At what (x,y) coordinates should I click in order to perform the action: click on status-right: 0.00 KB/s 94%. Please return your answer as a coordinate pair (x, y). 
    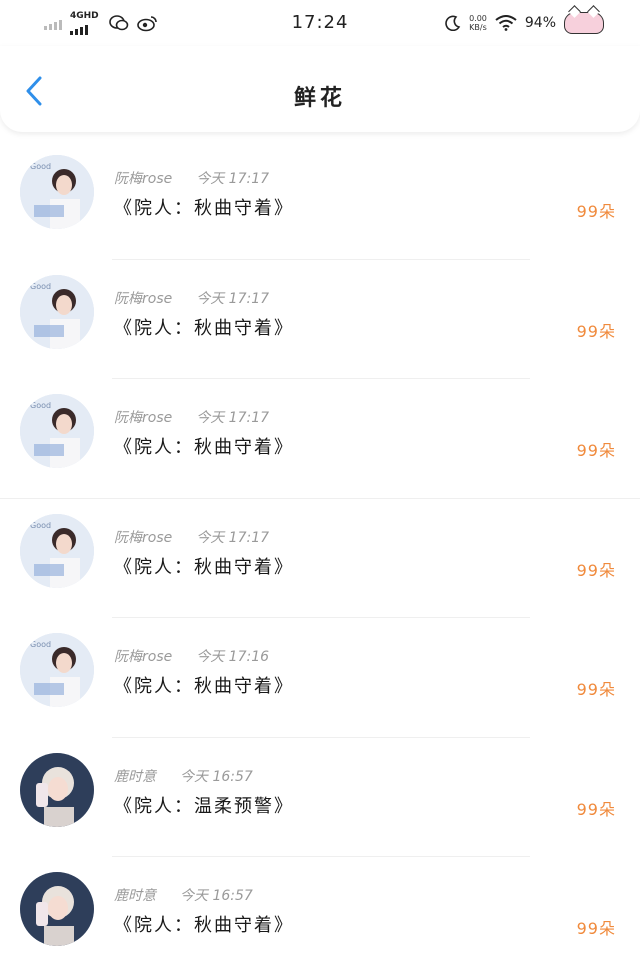
    Looking at the image, I should click on (524, 23).